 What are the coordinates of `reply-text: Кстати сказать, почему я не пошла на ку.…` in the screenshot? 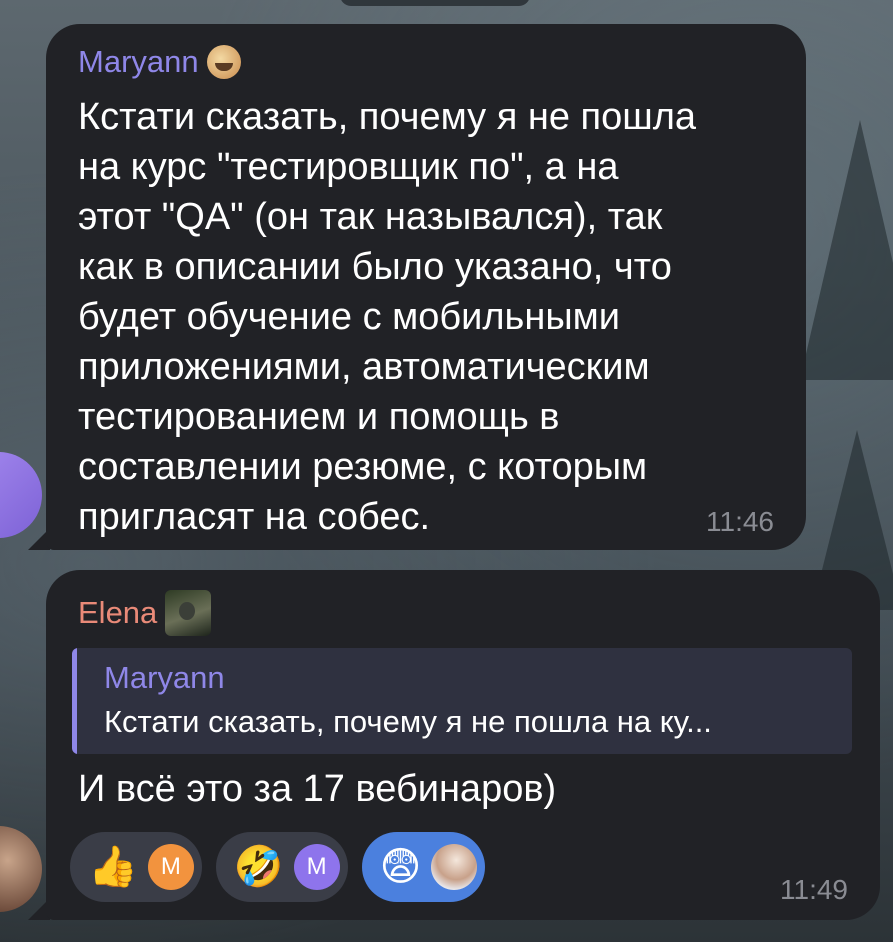 It's located at (408, 721).